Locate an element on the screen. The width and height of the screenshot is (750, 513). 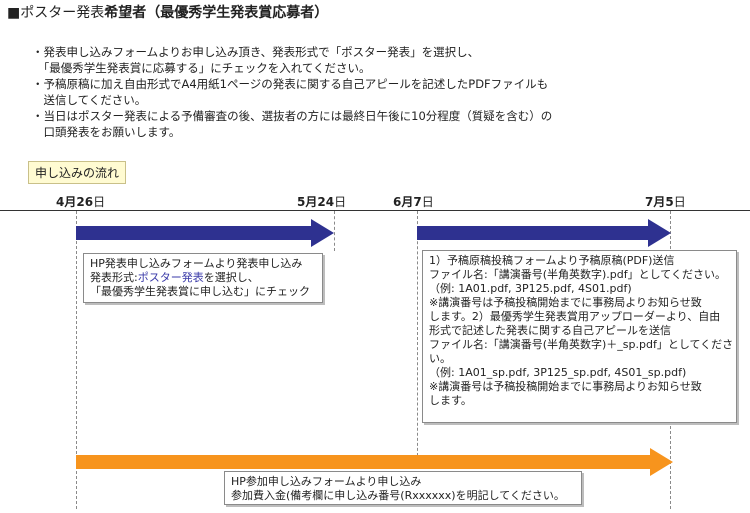
box2-line-5: します。2）最優秀学生発表賞用アップローダーより、自由 is located at coordinates (575, 316).